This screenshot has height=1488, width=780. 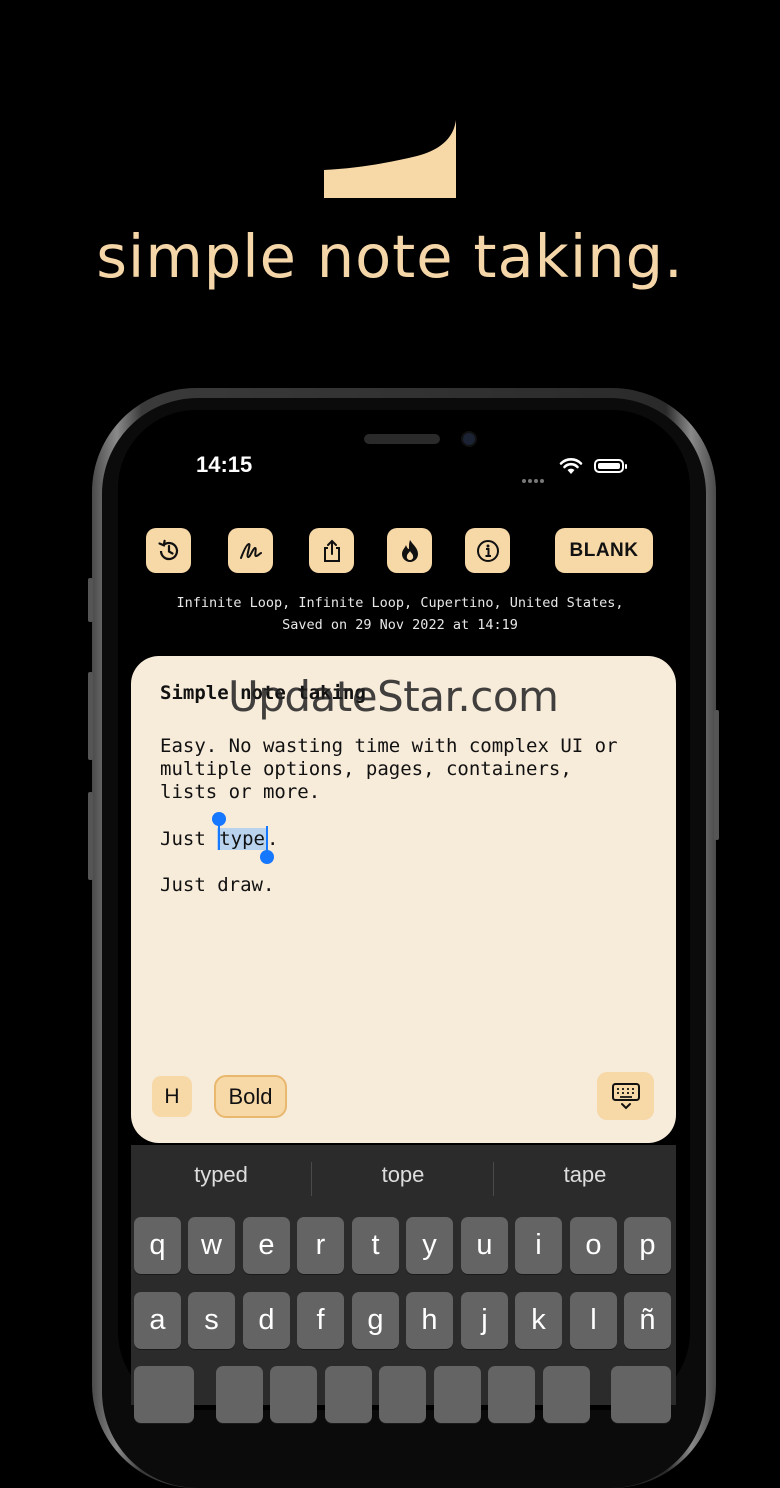 I want to click on bold-button: Bold, so click(x=250, y=1096).